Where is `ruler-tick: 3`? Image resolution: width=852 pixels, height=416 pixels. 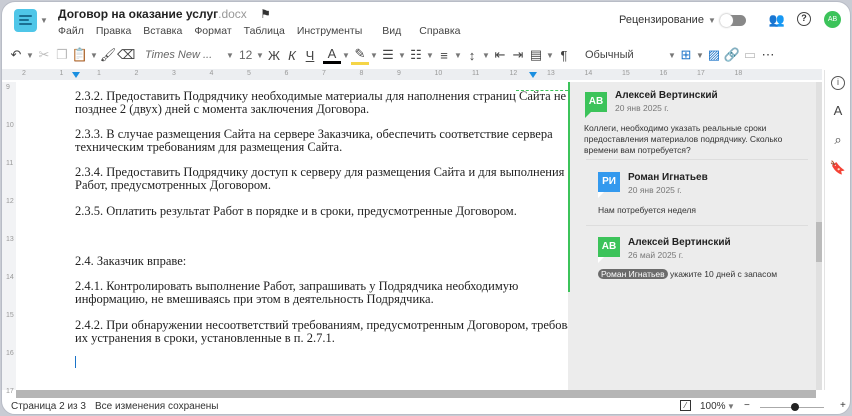
ruler-tick: 3 is located at coordinates (174, 73).